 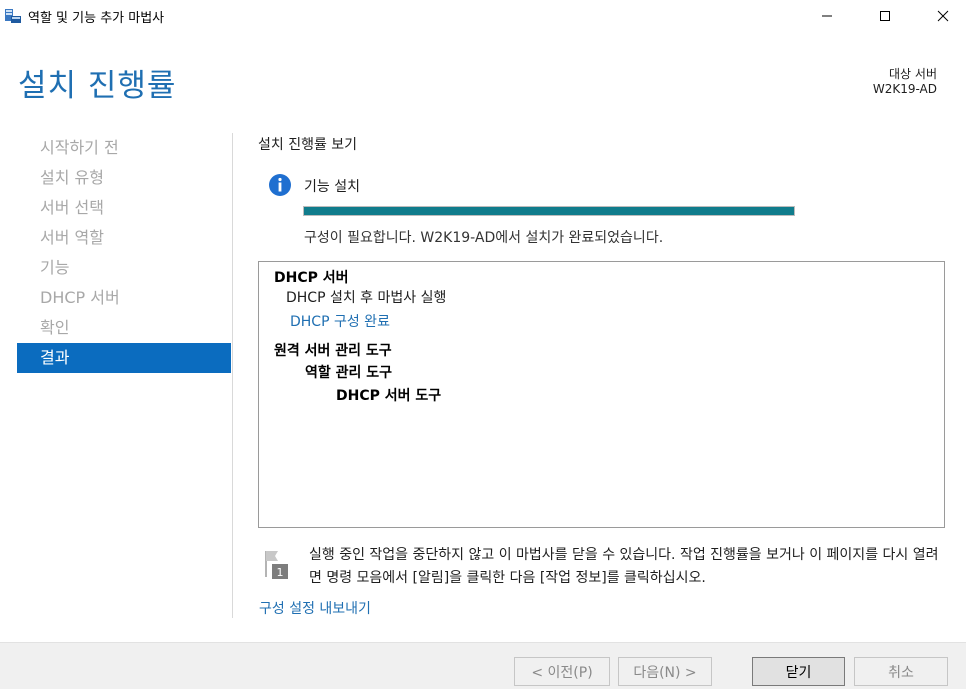 I want to click on close-icon, so click(x=943, y=16).